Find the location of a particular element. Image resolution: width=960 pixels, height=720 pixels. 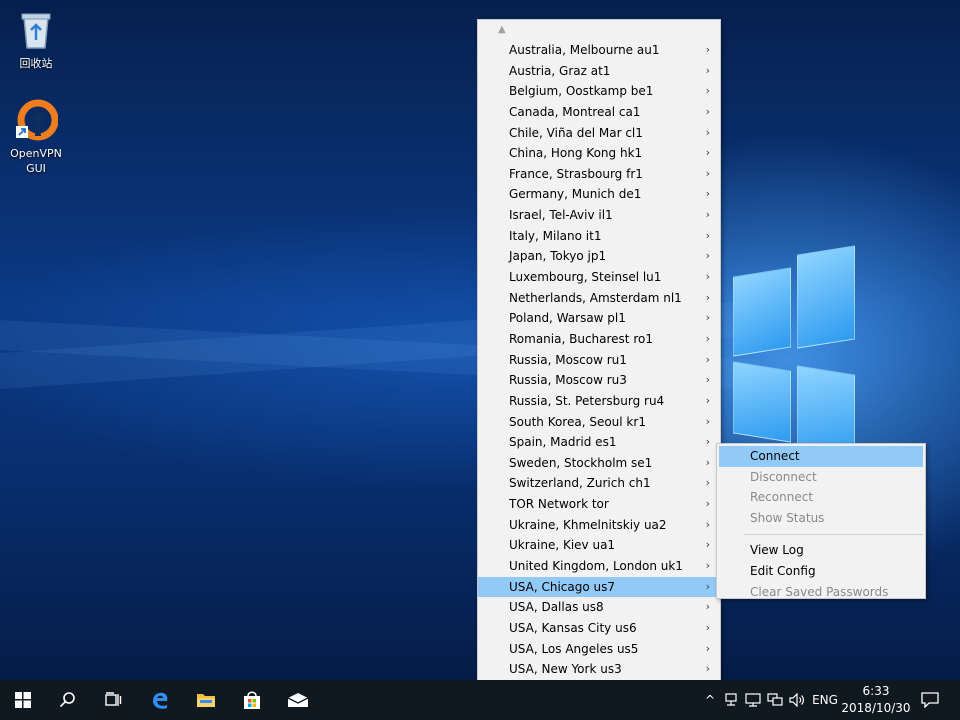

chevron-up-icon: ^ is located at coordinates (710, 700).